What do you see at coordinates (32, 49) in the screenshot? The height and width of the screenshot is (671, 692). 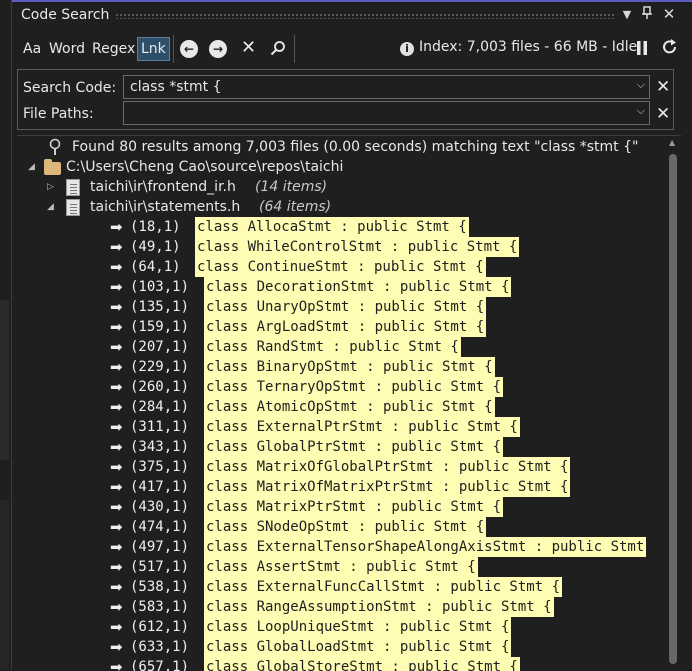 I see `match-case-toggle: Aa` at bounding box center [32, 49].